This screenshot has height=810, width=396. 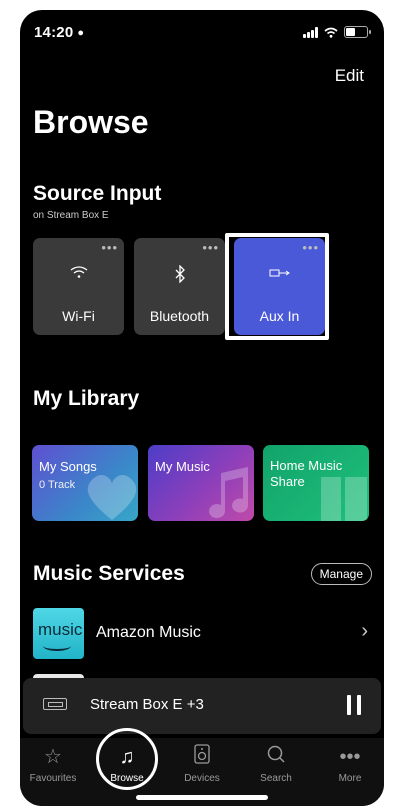 I want to click on source-input-title: Source Input, so click(x=97, y=193).